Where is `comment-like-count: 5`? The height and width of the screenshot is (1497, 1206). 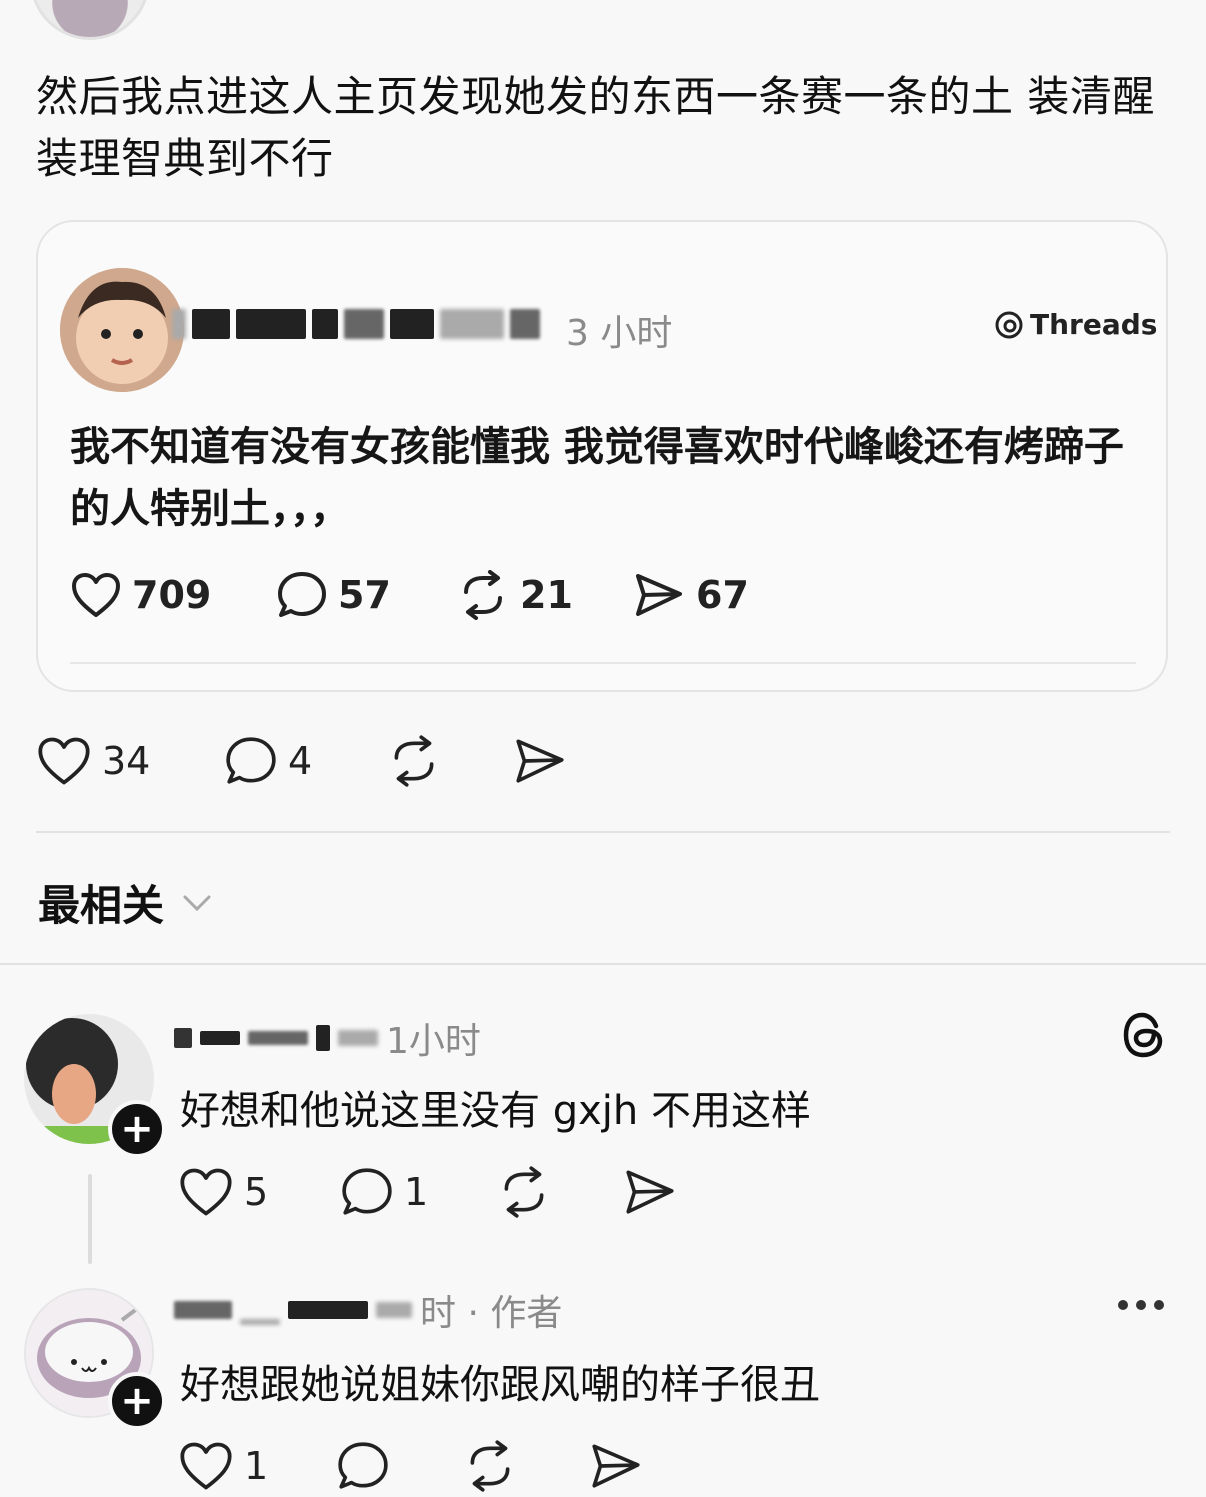 comment-like-count: 5 is located at coordinates (256, 1192).